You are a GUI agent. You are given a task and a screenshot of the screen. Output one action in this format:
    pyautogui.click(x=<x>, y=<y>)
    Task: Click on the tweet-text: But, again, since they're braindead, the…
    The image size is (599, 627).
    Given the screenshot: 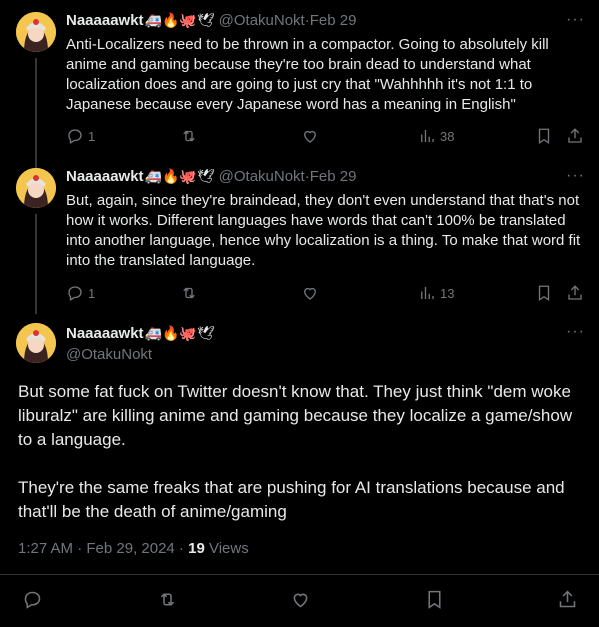 What is the action you would take?
    pyautogui.click(x=323, y=230)
    